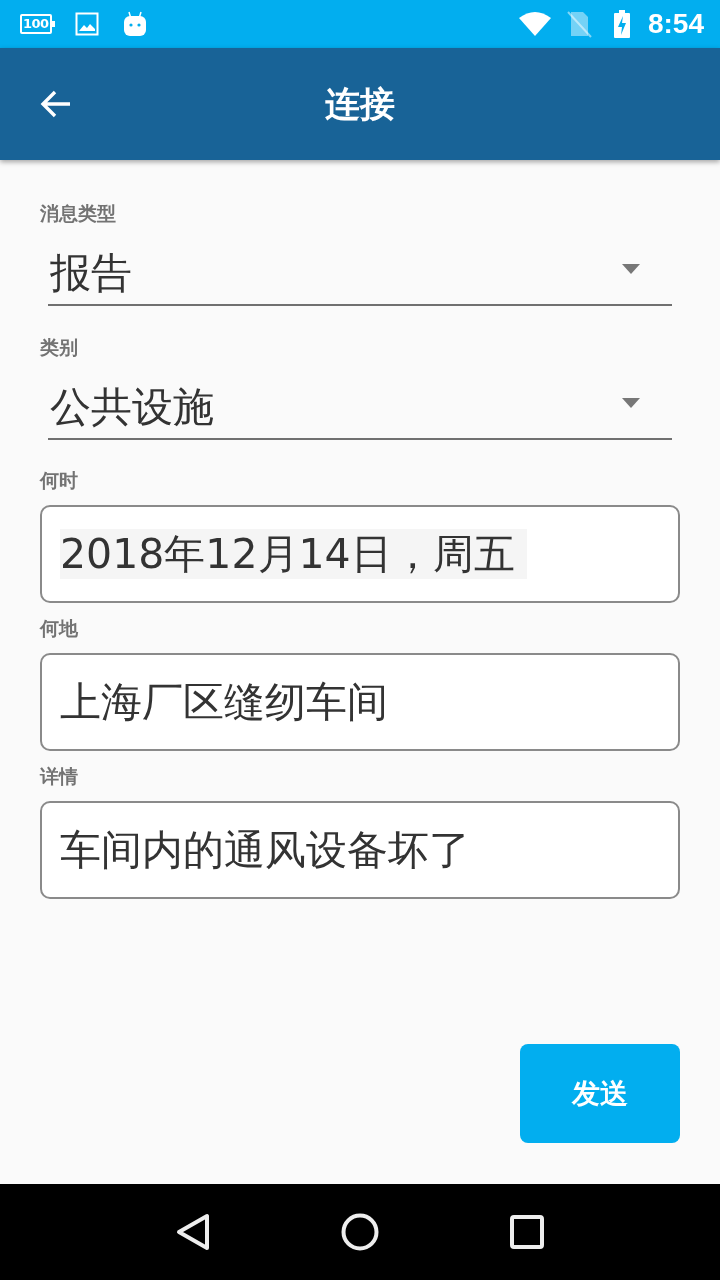 This screenshot has width=720, height=1280. Describe the element at coordinates (360, 850) in the screenshot. I see `text-input-field: 车间内的通风设备坏了` at that location.